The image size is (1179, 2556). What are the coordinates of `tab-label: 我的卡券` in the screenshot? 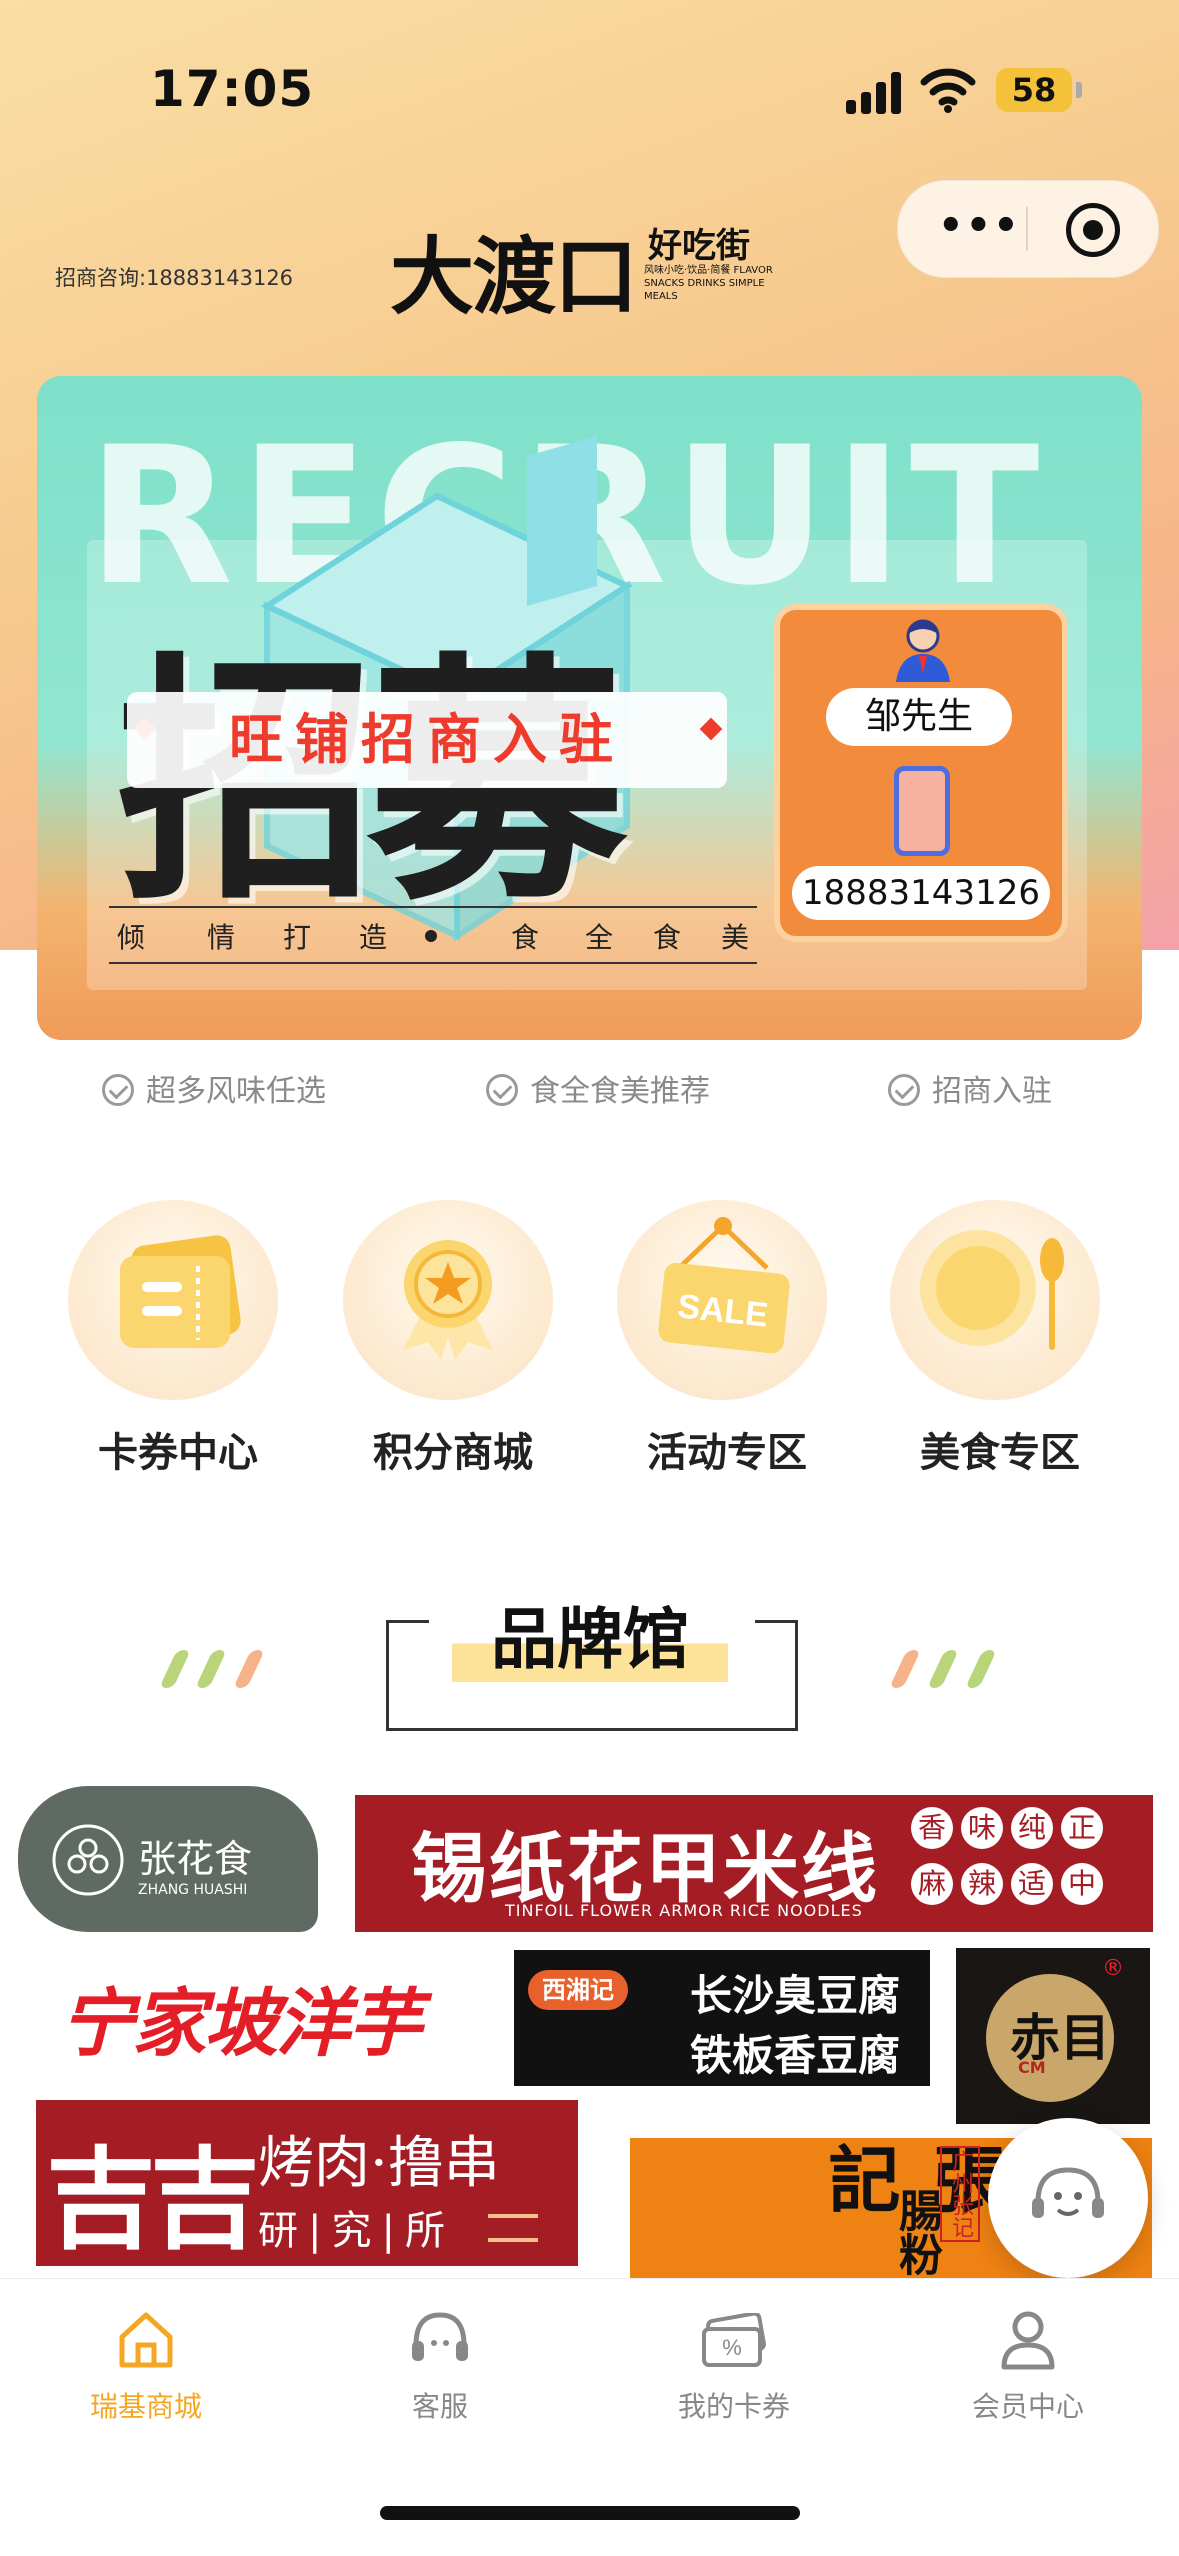 It's located at (733, 2406).